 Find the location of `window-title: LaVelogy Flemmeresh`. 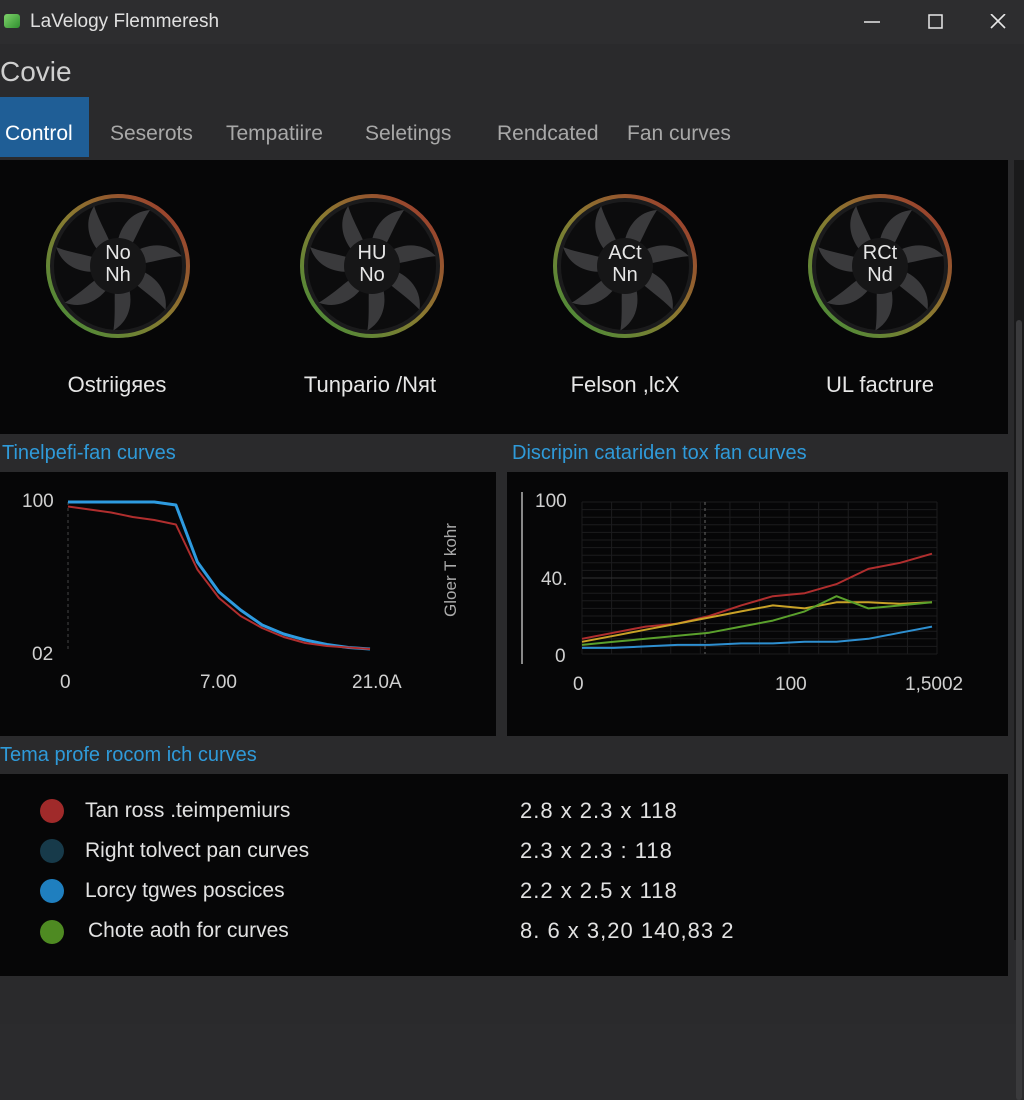

window-title: LaVelogy Flemmeresh is located at coordinates (125, 21).